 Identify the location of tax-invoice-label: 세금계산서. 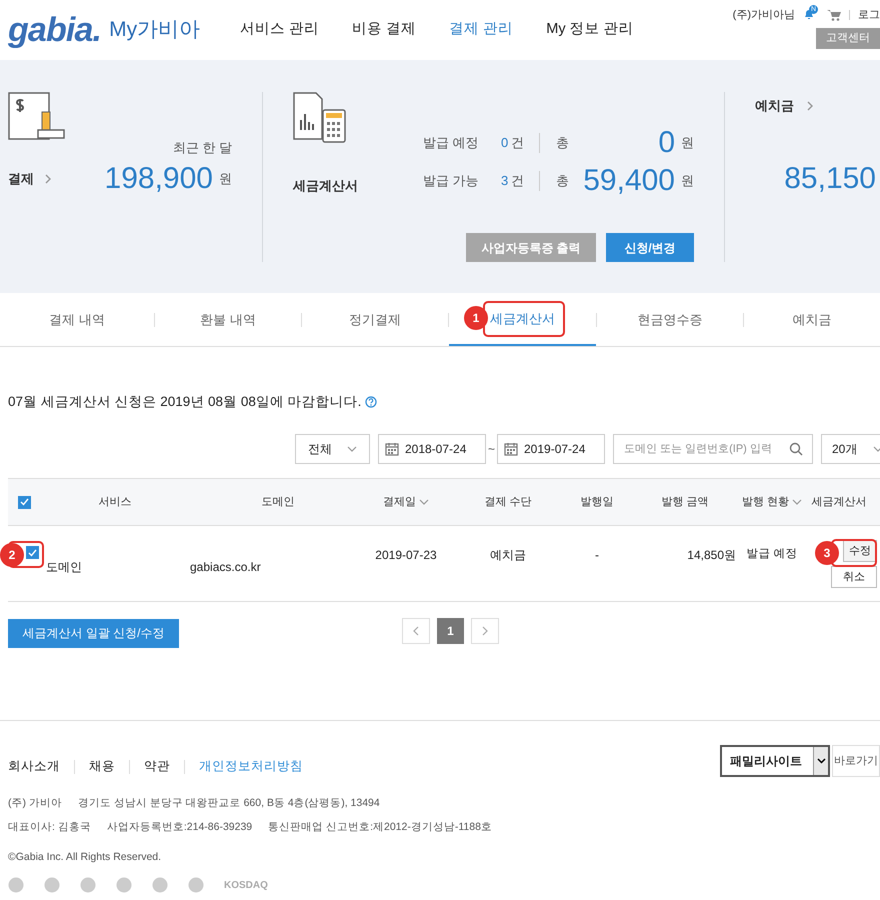
(325, 186).